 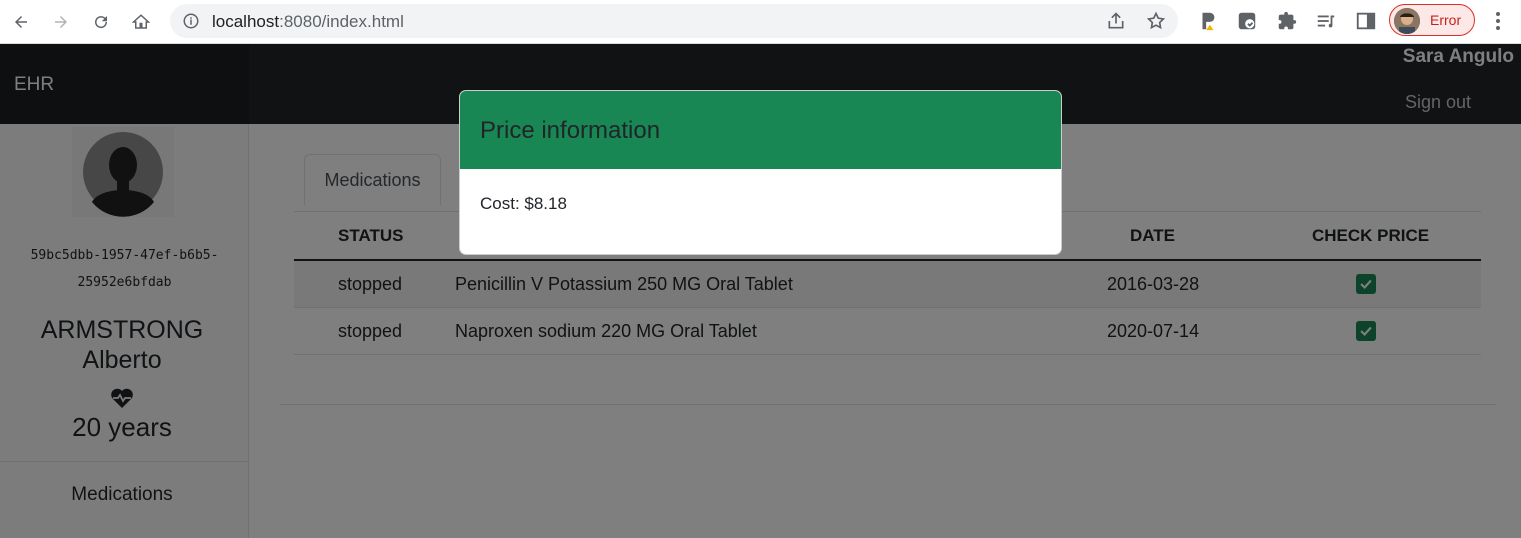 I want to click on star-icon, so click(x=1156, y=21).